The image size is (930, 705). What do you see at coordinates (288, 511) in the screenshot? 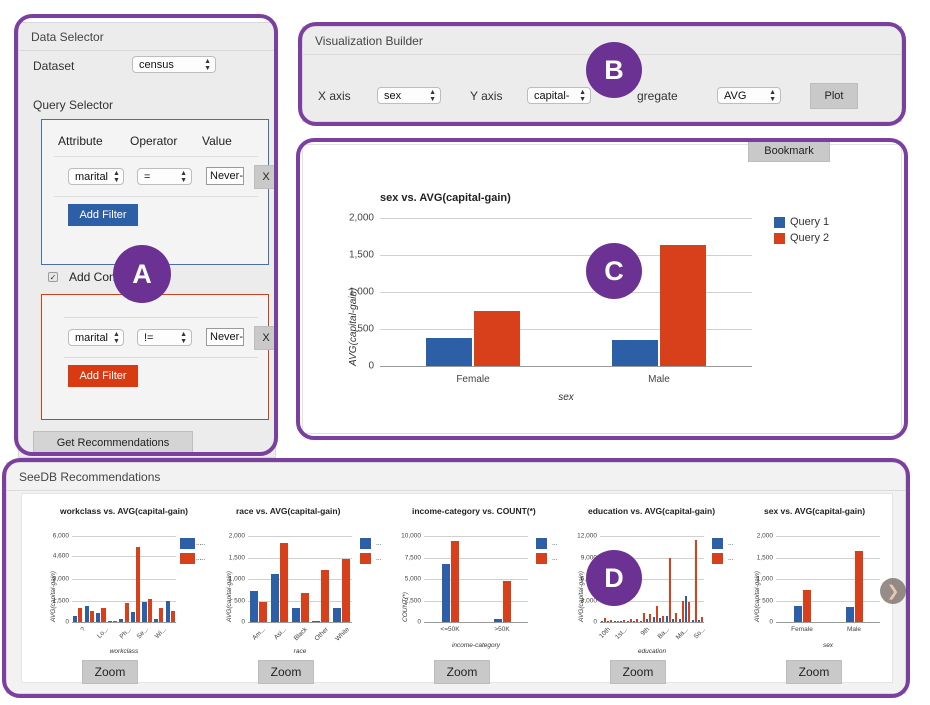
I see `chart-title: race vs. AVG(capital-gain)` at bounding box center [288, 511].